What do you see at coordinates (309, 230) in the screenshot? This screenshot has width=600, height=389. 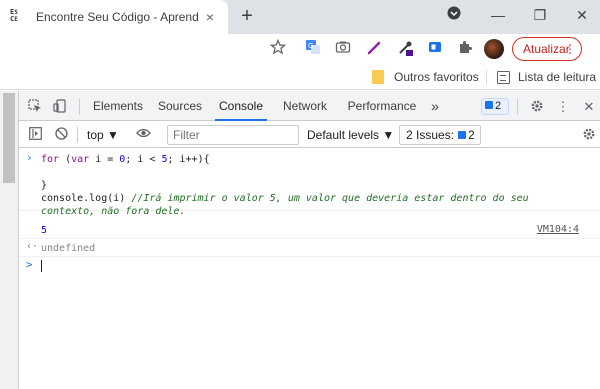 I see `console-log-entry: 5 VM104:4` at bounding box center [309, 230].